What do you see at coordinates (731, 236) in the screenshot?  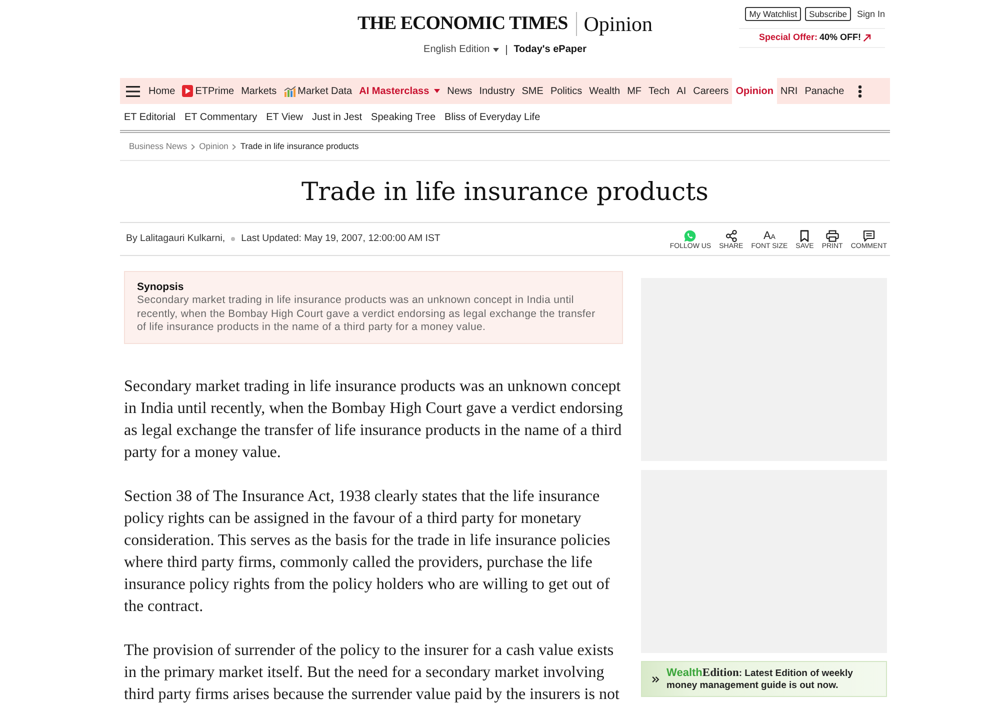 I see `share-icon` at bounding box center [731, 236].